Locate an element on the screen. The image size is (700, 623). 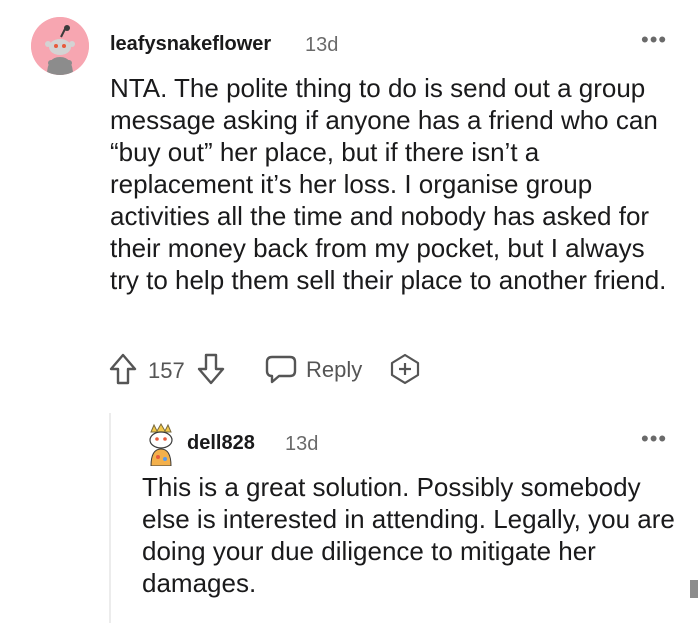
thread-line is located at coordinates (110, 518).